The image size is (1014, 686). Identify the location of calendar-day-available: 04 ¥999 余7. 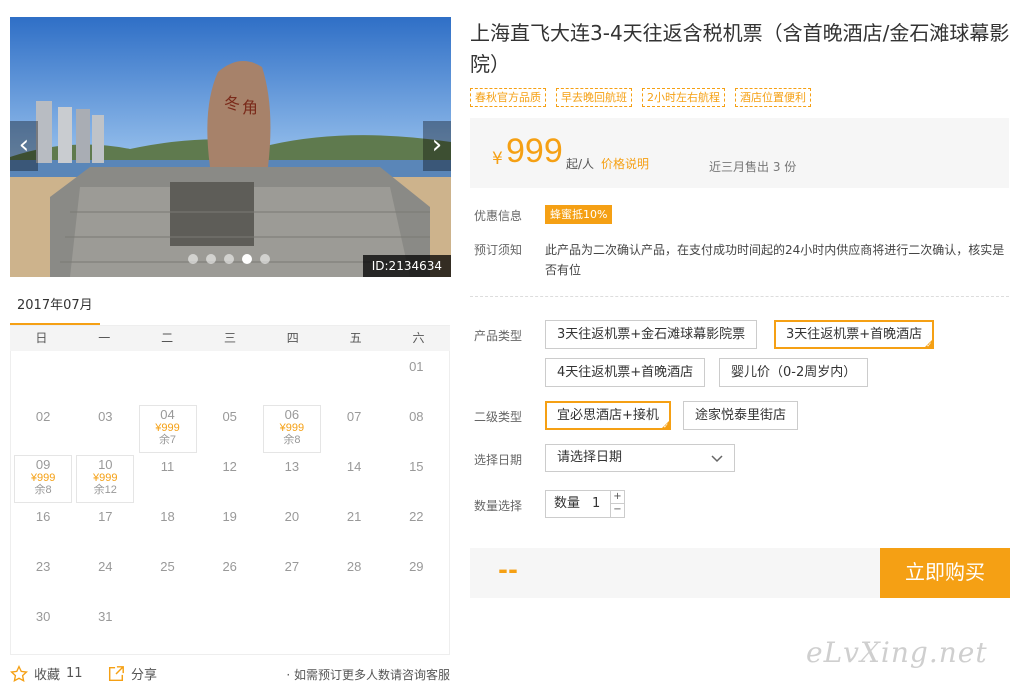
(167, 429).